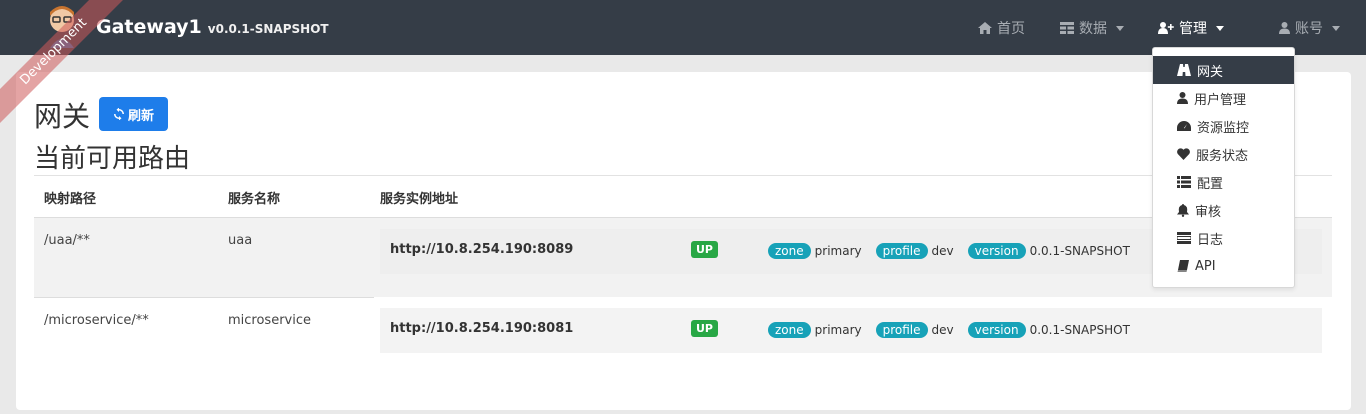 The height and width of the screenshot is (414, 1366). I want to click on heart-icon, so click(1183, 154).